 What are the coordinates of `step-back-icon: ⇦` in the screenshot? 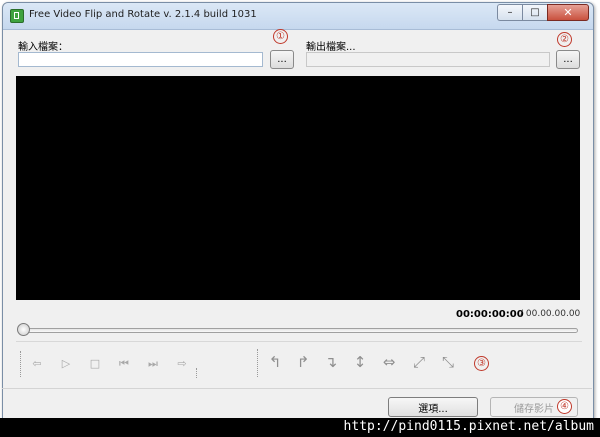 It's located at (37, 363).